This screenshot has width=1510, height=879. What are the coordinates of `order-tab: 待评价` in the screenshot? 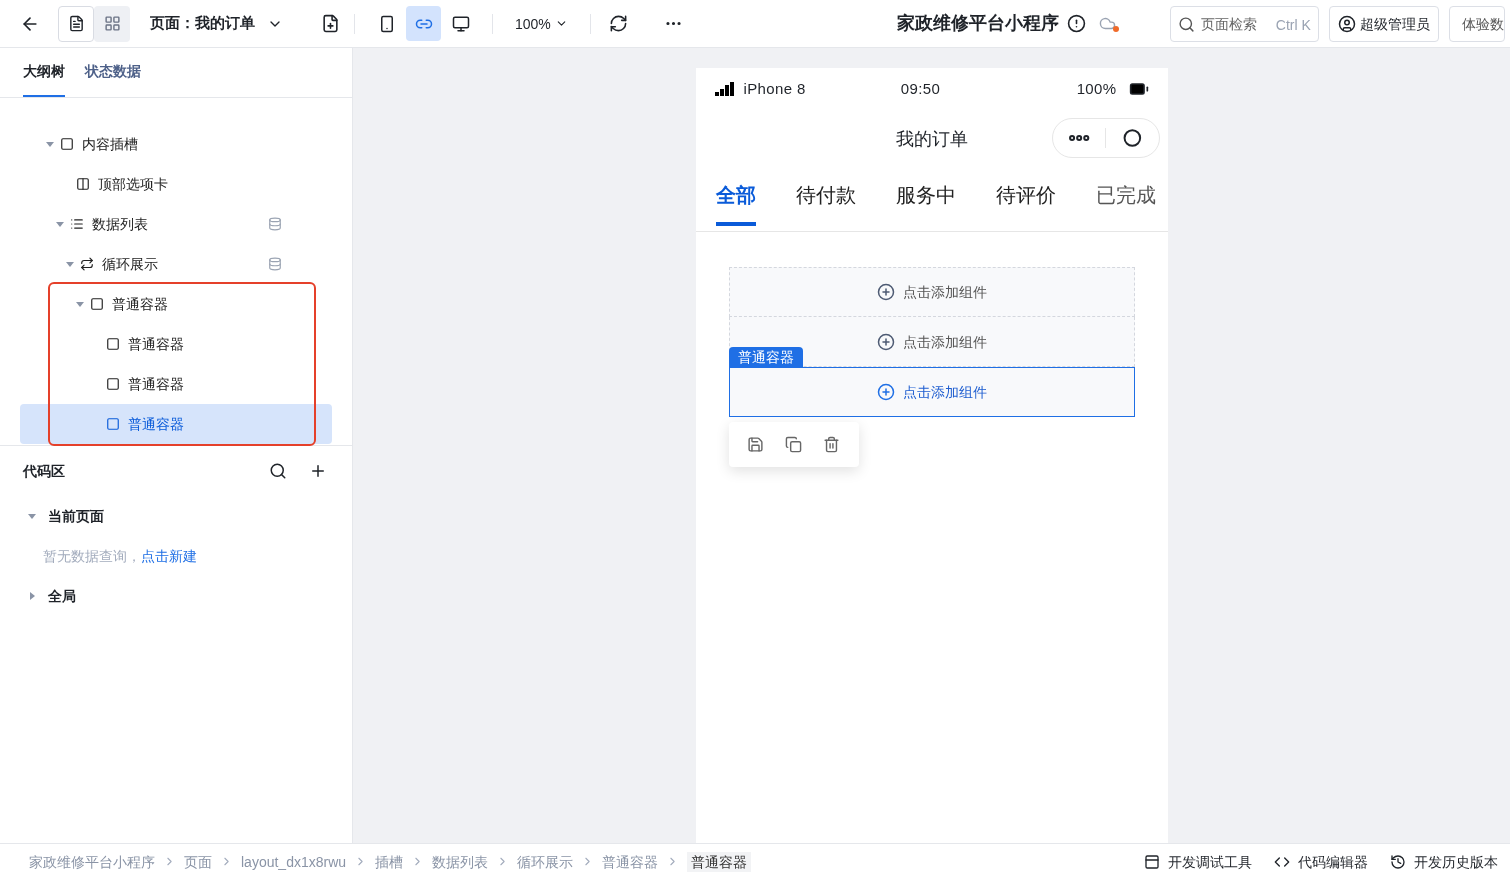 It's located at (1025, 203).